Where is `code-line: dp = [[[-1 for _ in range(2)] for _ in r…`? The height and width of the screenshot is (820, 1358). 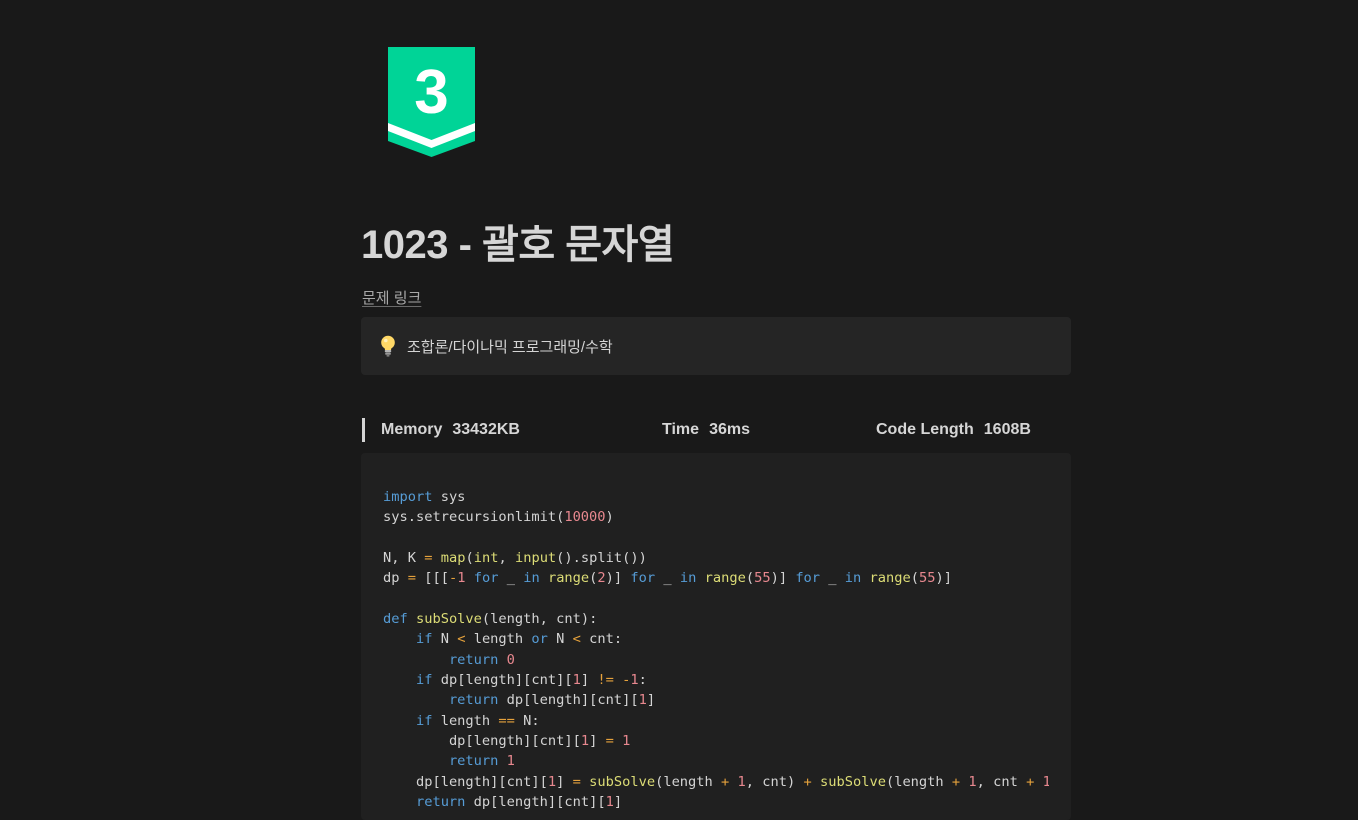
code-line: dp = [[[-1 for _ in range(2)] for _ in r… is located at coordinates (667, 578).